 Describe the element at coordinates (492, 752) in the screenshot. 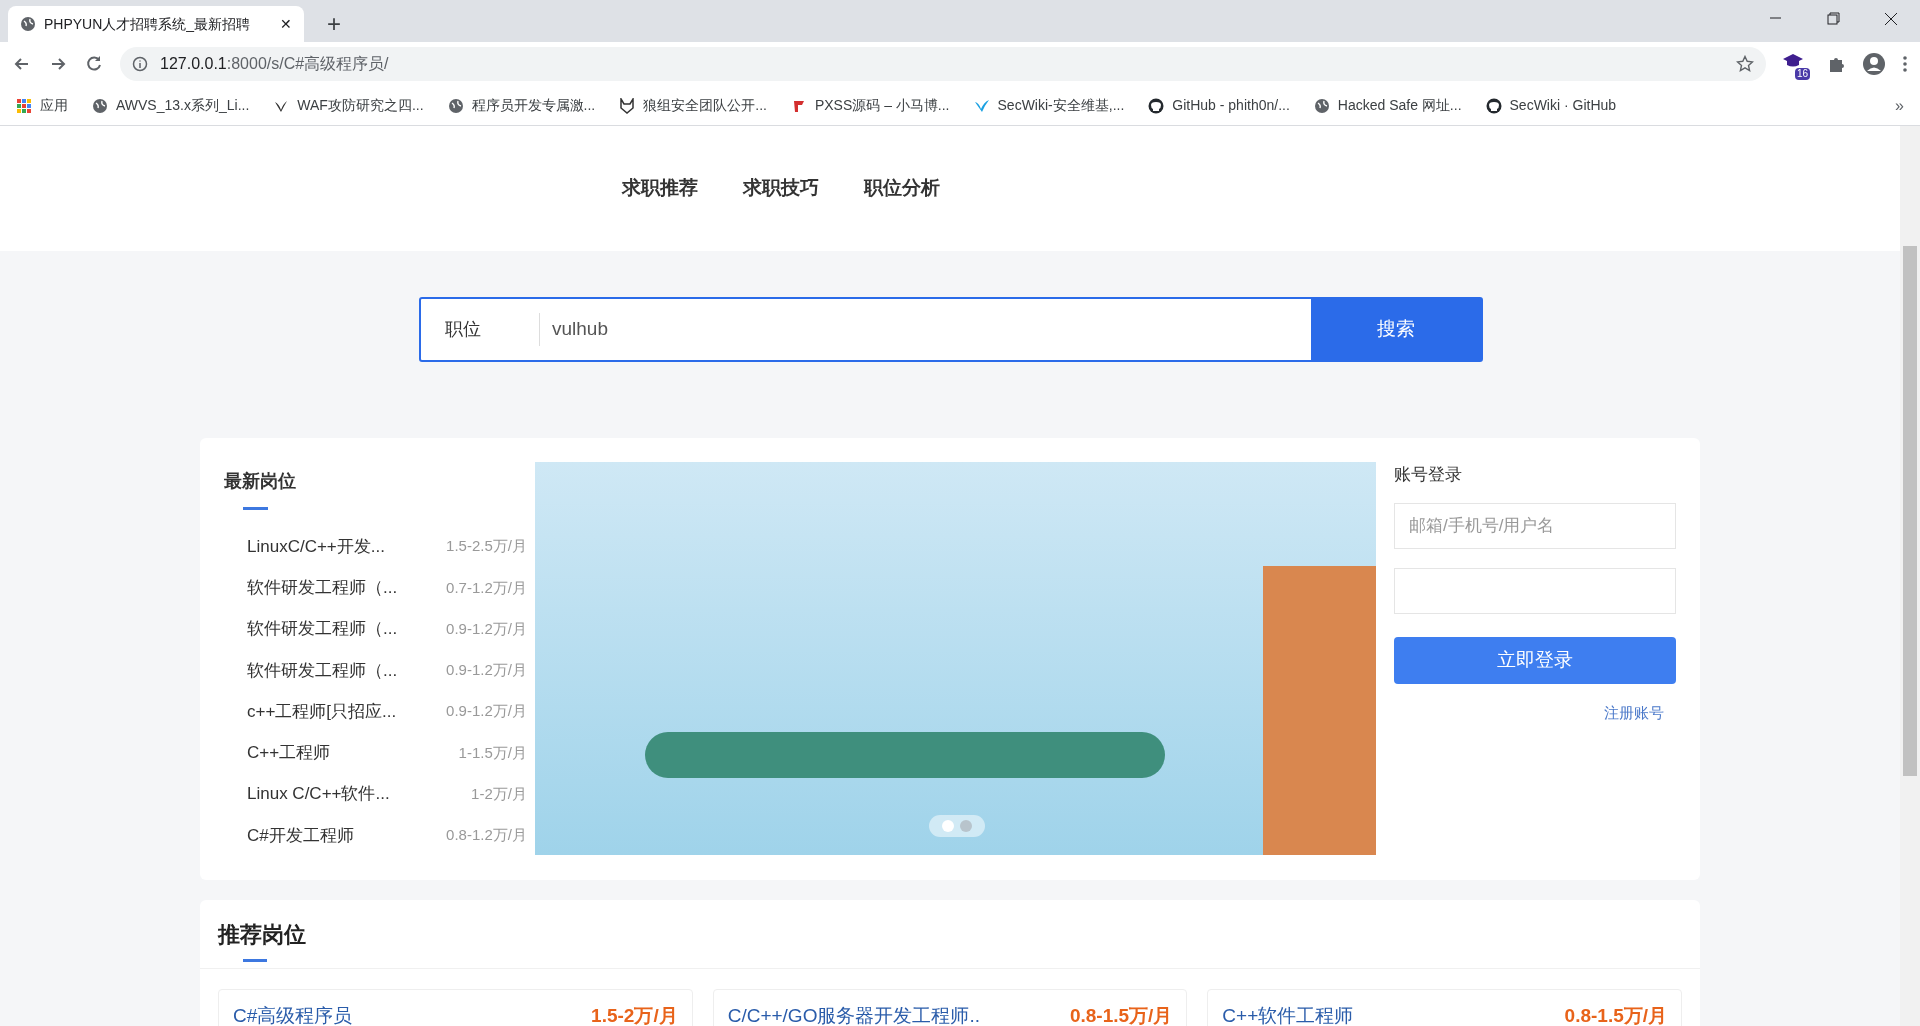

I see `salary-text: 1-1.5万/月` at that location.